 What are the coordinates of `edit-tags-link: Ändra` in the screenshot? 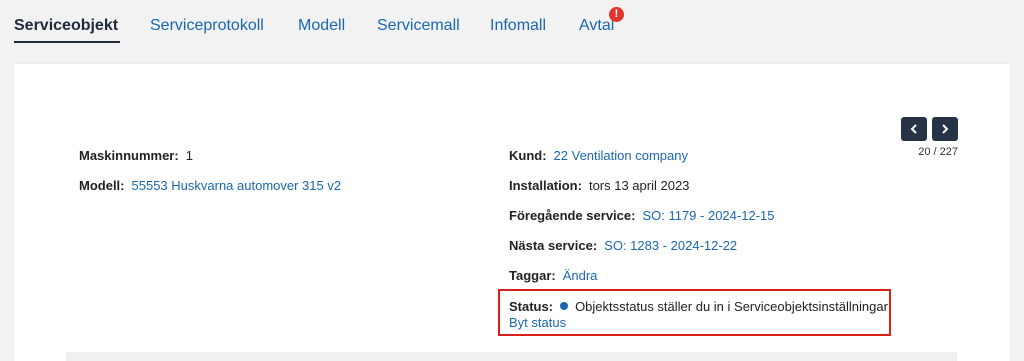 It's located at (580, 275).